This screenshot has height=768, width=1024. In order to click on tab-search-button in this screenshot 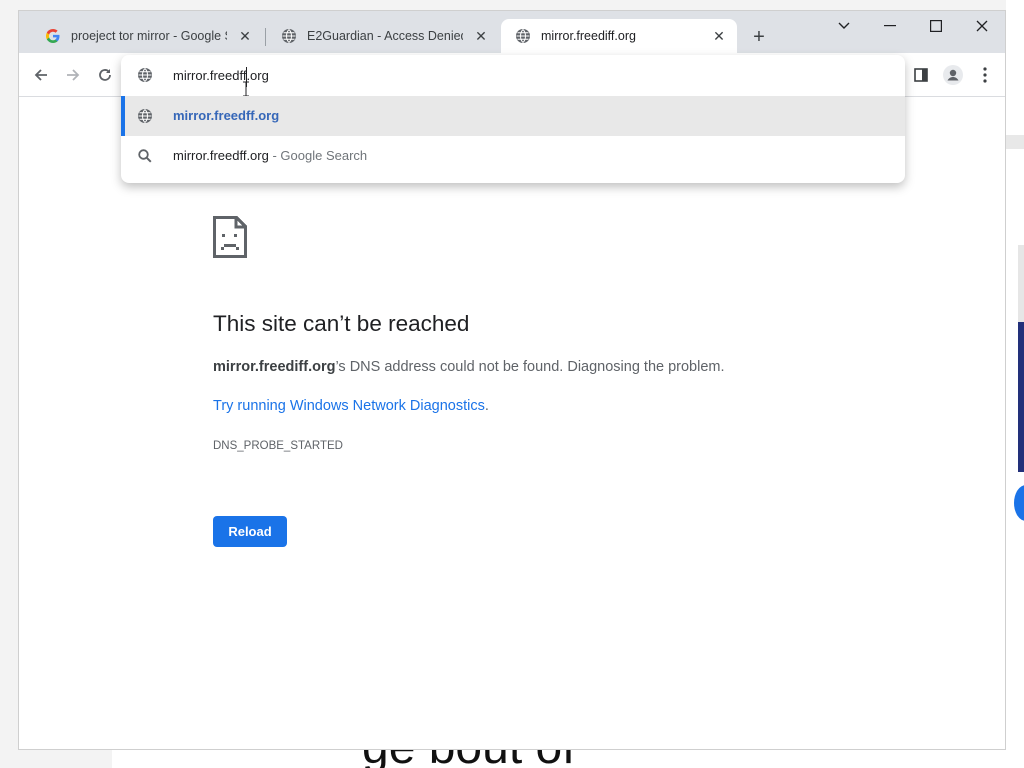, I will do `click(844, 26)`.